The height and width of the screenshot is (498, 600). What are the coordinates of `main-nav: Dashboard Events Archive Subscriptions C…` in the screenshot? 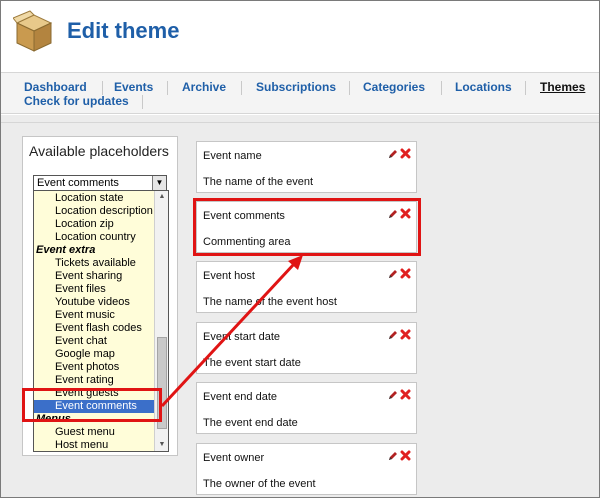 It's located at (300, 93).